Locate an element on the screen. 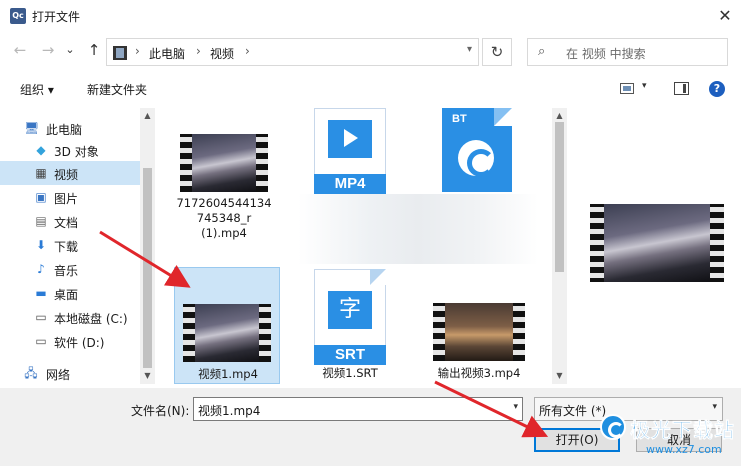 This screenshot has width=741, height=466. preview-pane-icon is located at coordinates (681, 88).